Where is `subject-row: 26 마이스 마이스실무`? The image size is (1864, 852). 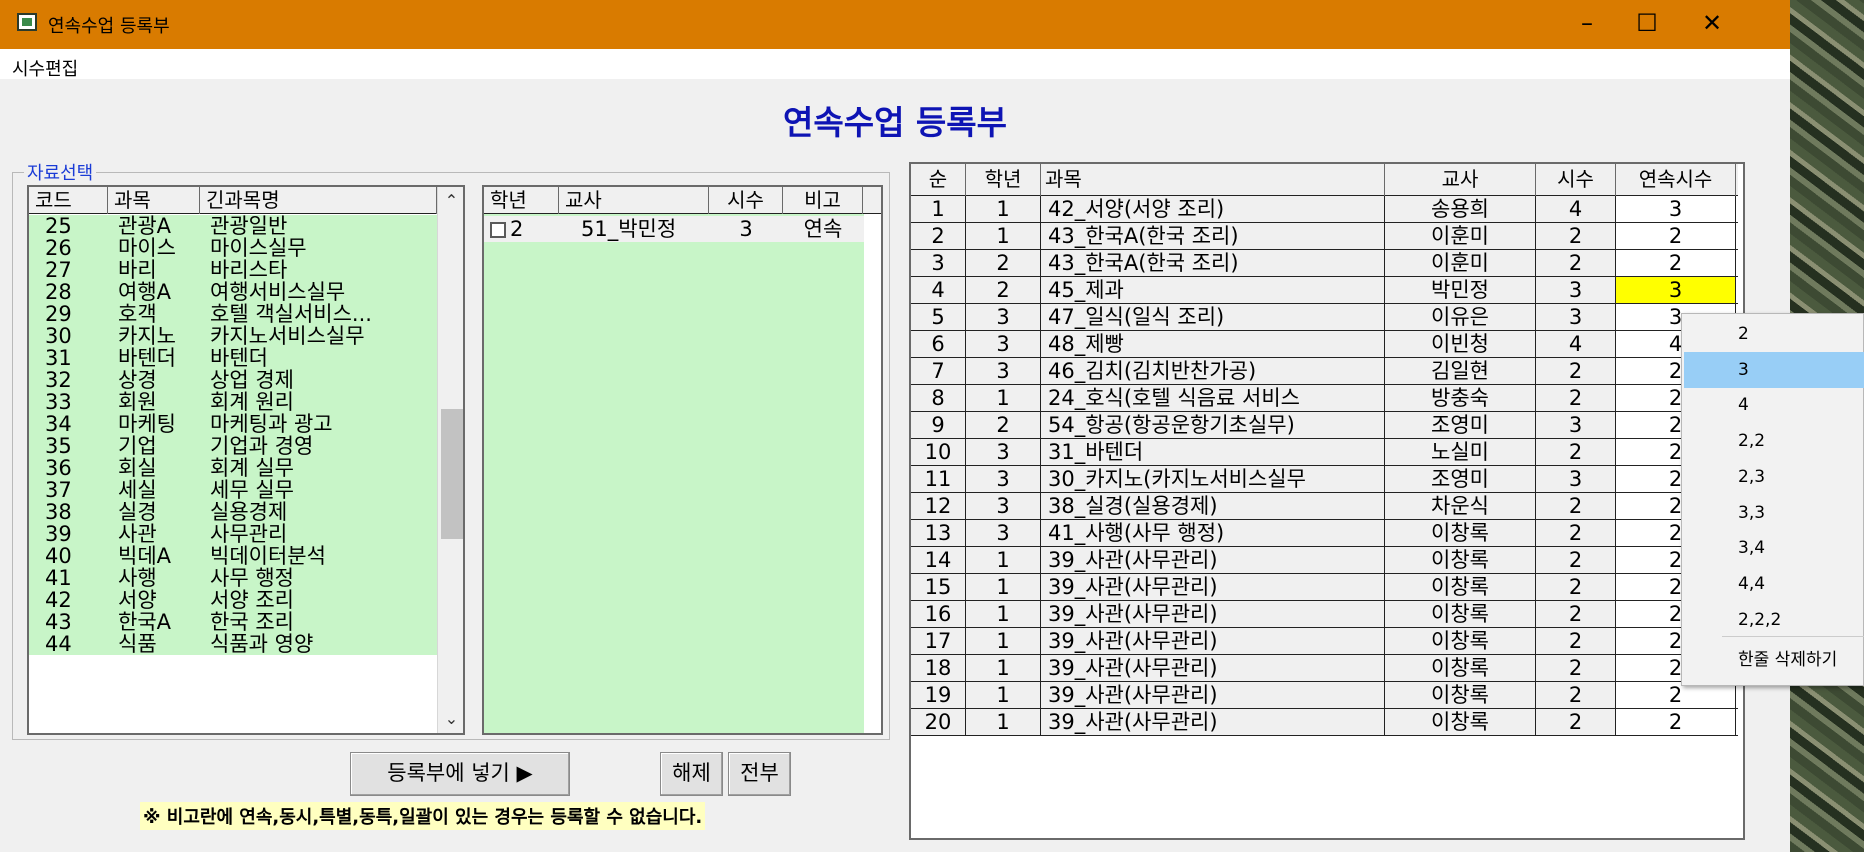
subject-row: 26 마이스 마이스실무 is located at coordinates (233, 248).